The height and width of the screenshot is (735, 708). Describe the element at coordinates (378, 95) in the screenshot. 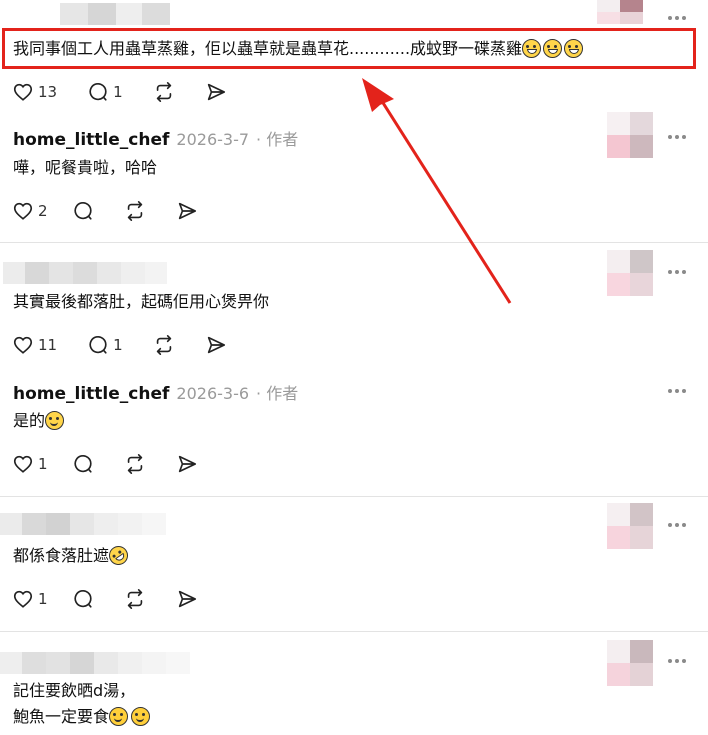

I see `arrow-head` at that location.